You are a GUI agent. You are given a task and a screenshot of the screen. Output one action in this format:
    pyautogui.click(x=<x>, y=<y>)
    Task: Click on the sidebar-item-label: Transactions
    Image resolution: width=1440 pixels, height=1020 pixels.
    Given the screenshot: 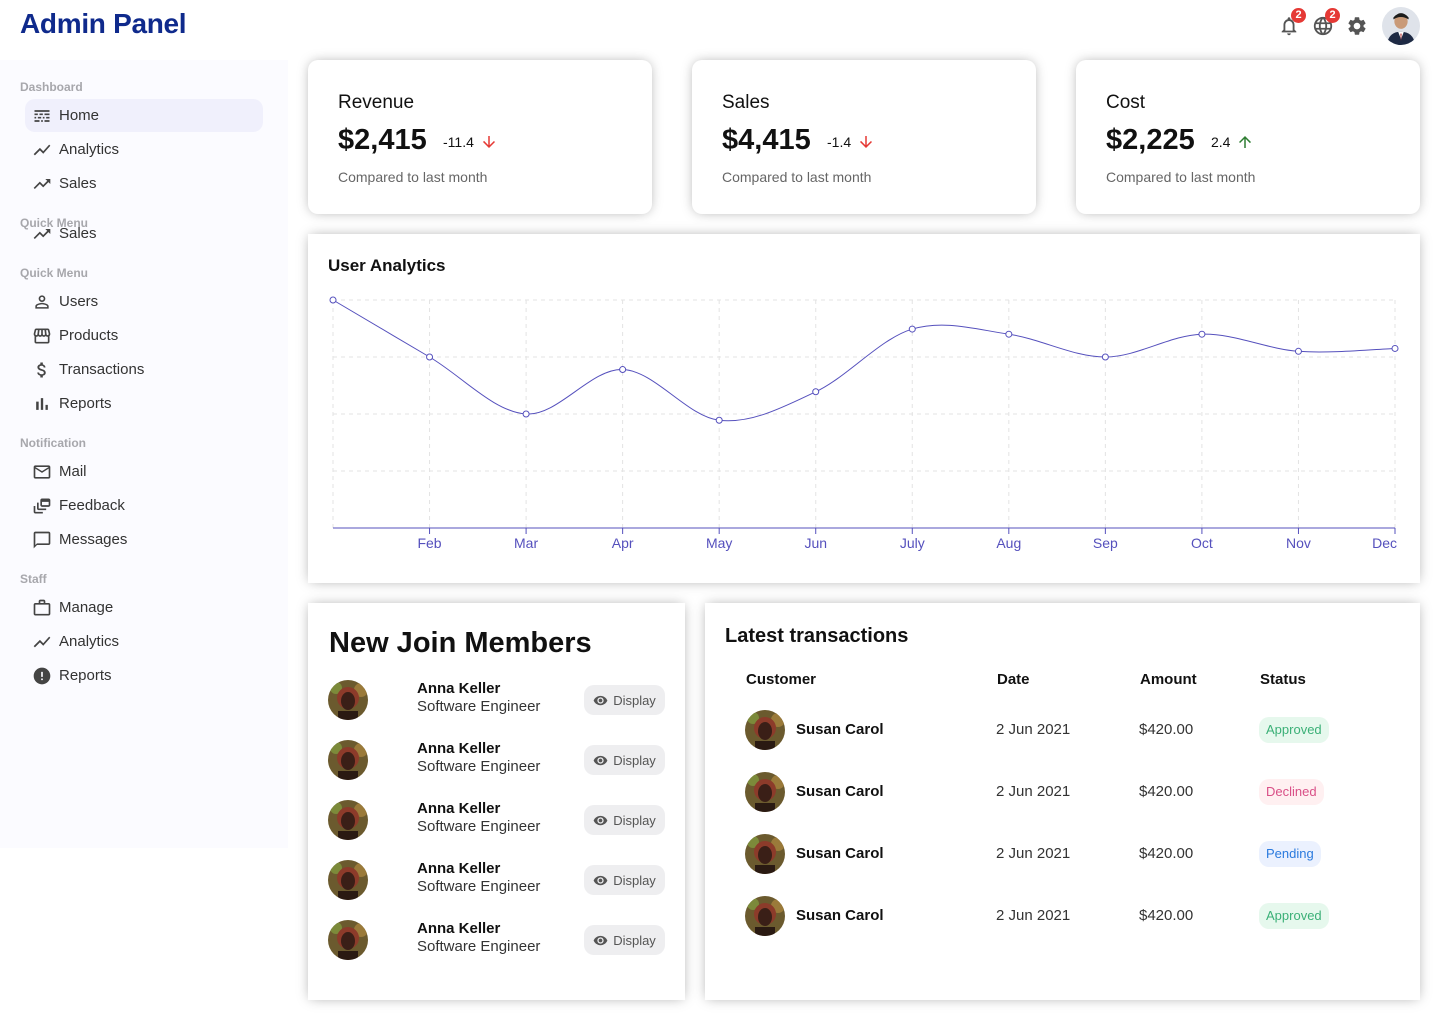 What is the action you would take?
    pyautogui.click(x=102, y=369)
    